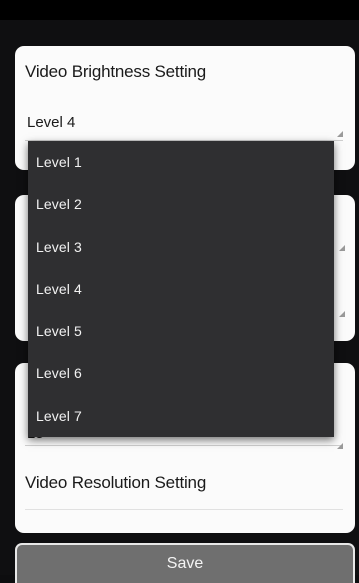  What do you see at coordinates (181, 416) in the screenshot?
I see `dropdown-option-level-7: Level 7` at bounding box center [181, 416].